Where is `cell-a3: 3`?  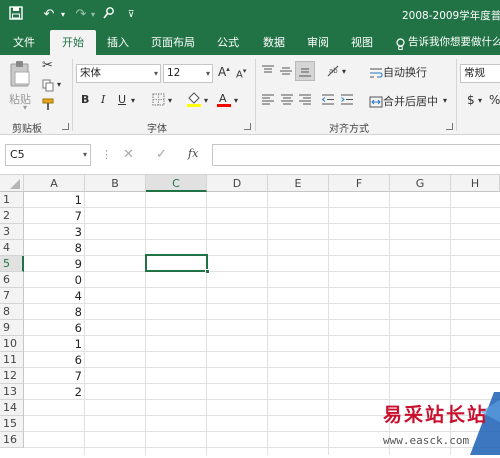
cell-a3: 3 is located at coordinates (54, 232).